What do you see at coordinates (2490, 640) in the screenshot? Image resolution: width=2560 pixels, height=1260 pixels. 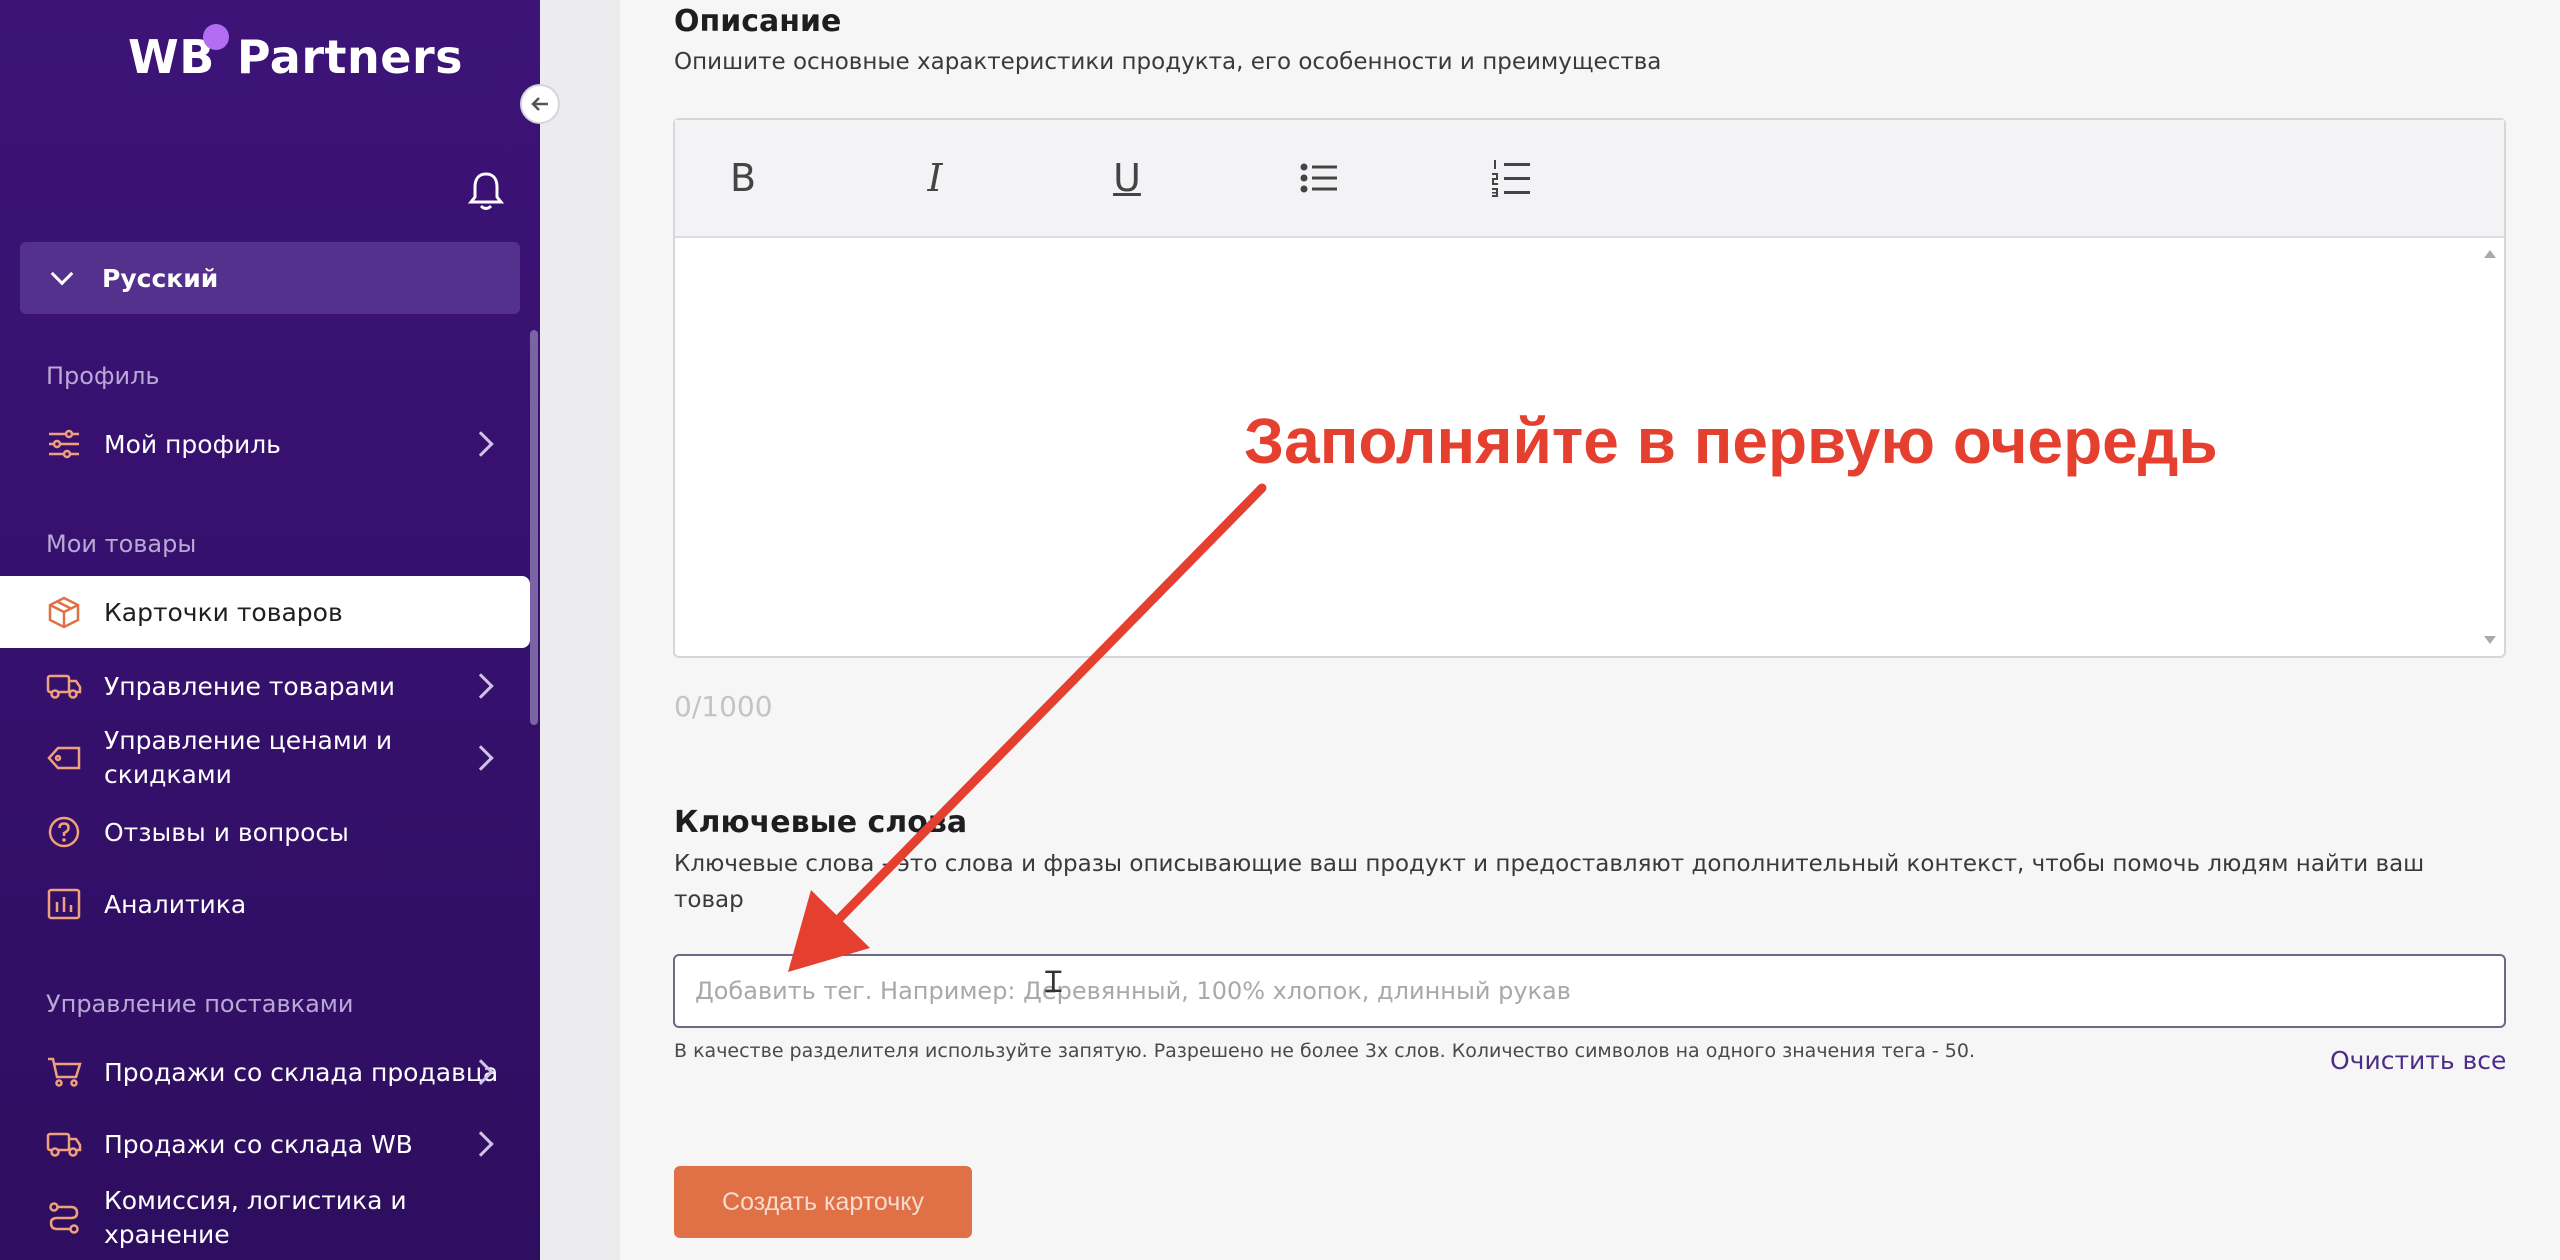 I see `editor-scroll-down-arrow` at bounding box center [2490, 640].